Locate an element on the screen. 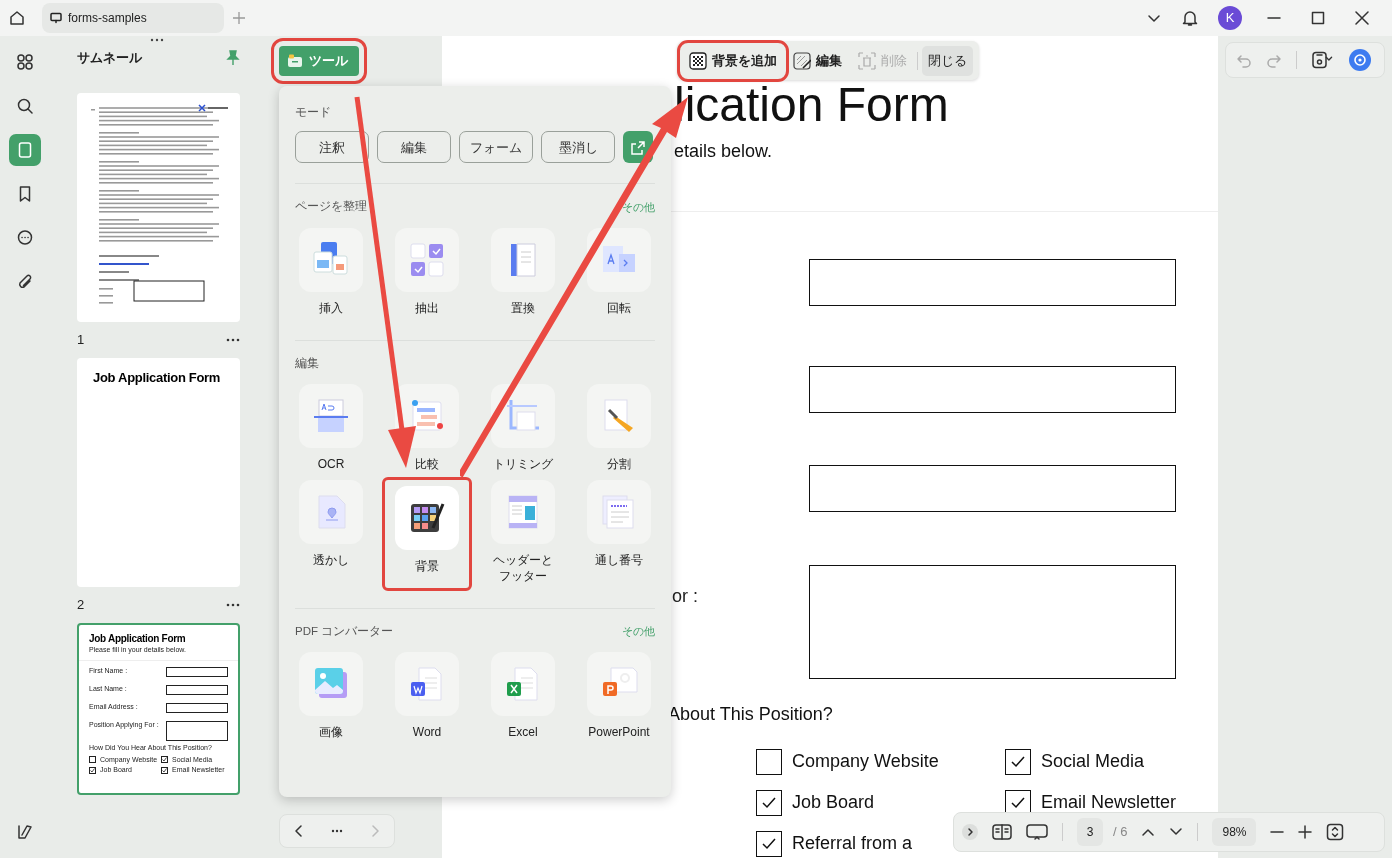 The width and height of the screenshot is (1392, 858). ai-icon is located at coordinates (1360, 60).